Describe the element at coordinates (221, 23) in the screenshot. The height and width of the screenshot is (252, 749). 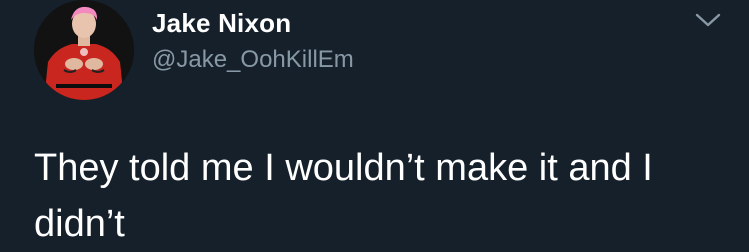
I see `author-display-name: Jake Nixon` at that location.